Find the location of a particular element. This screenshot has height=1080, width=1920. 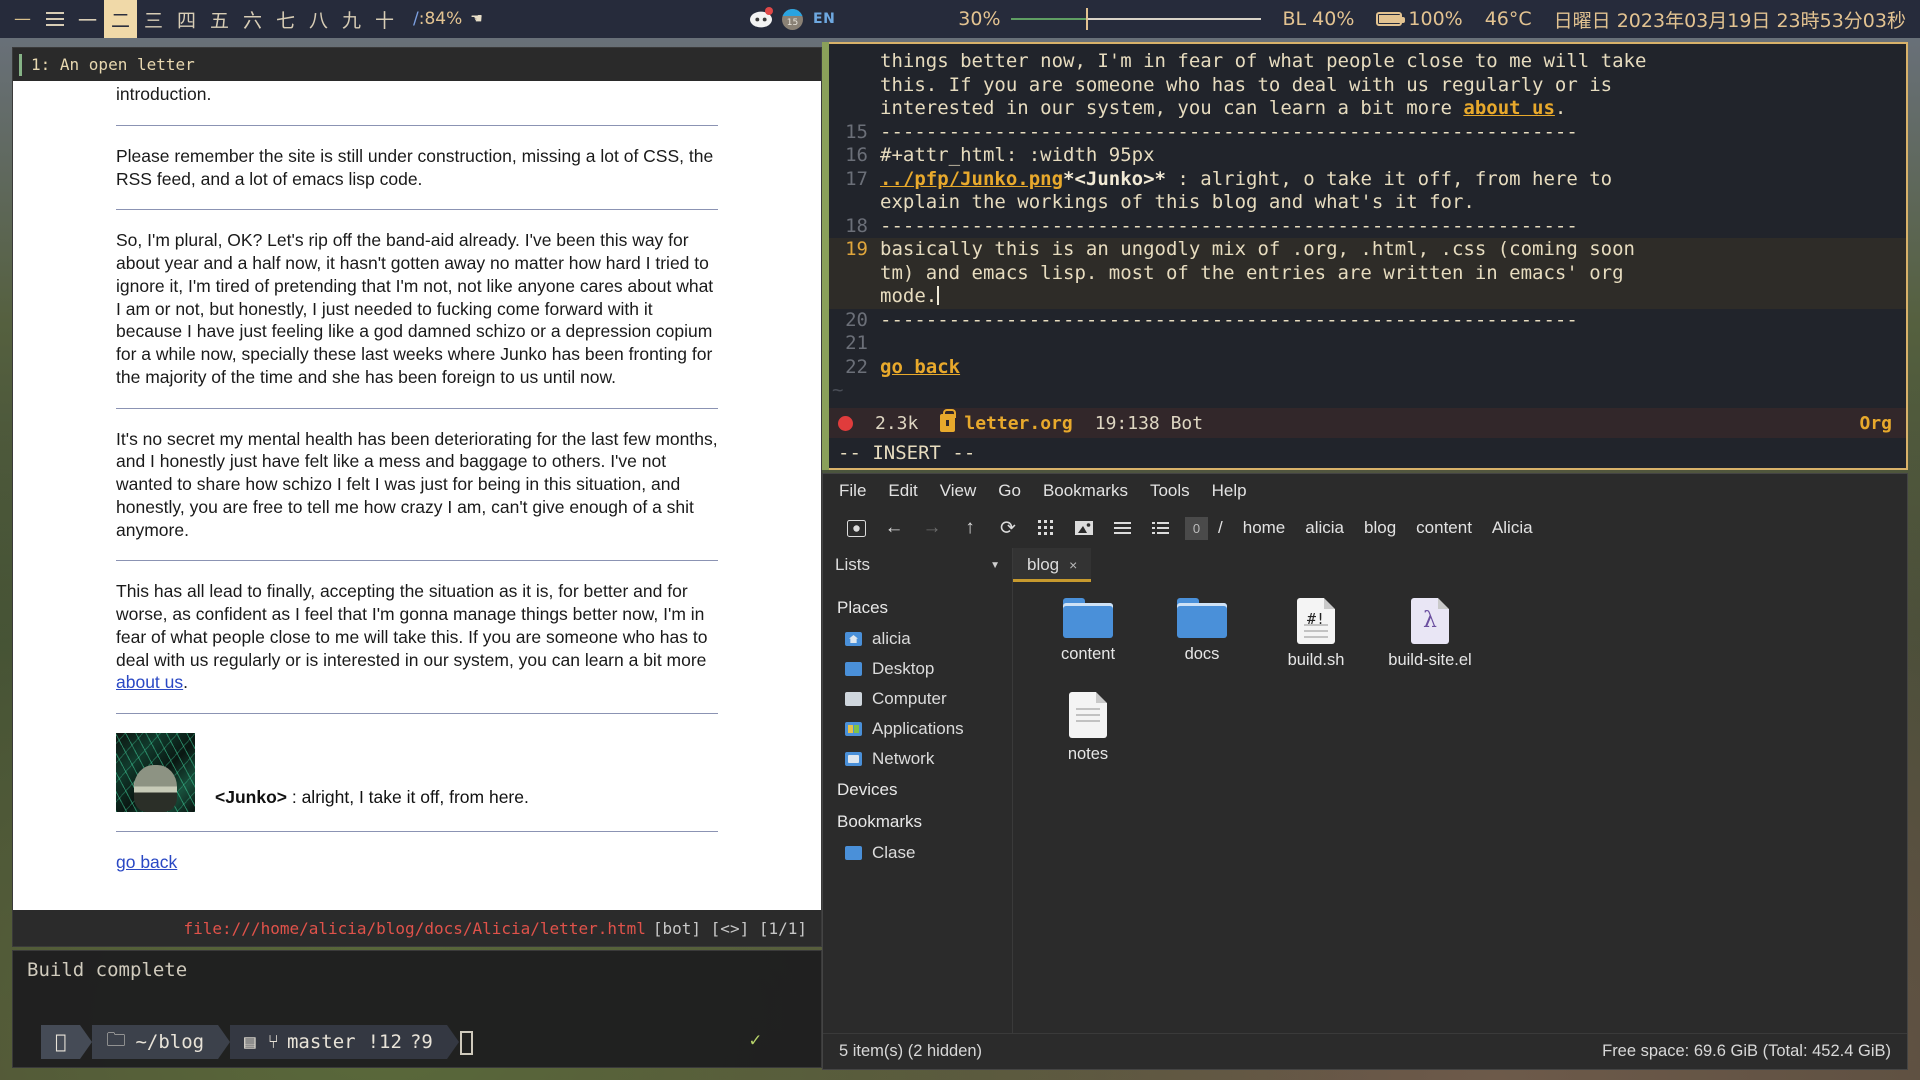

discord-icon is located at coordinates (761, 18).